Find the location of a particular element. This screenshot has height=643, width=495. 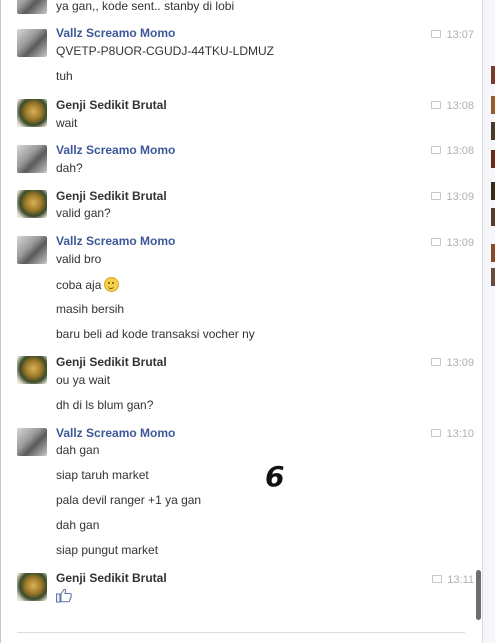

smiley-emoji-icon is located at coordinates (112, 284).